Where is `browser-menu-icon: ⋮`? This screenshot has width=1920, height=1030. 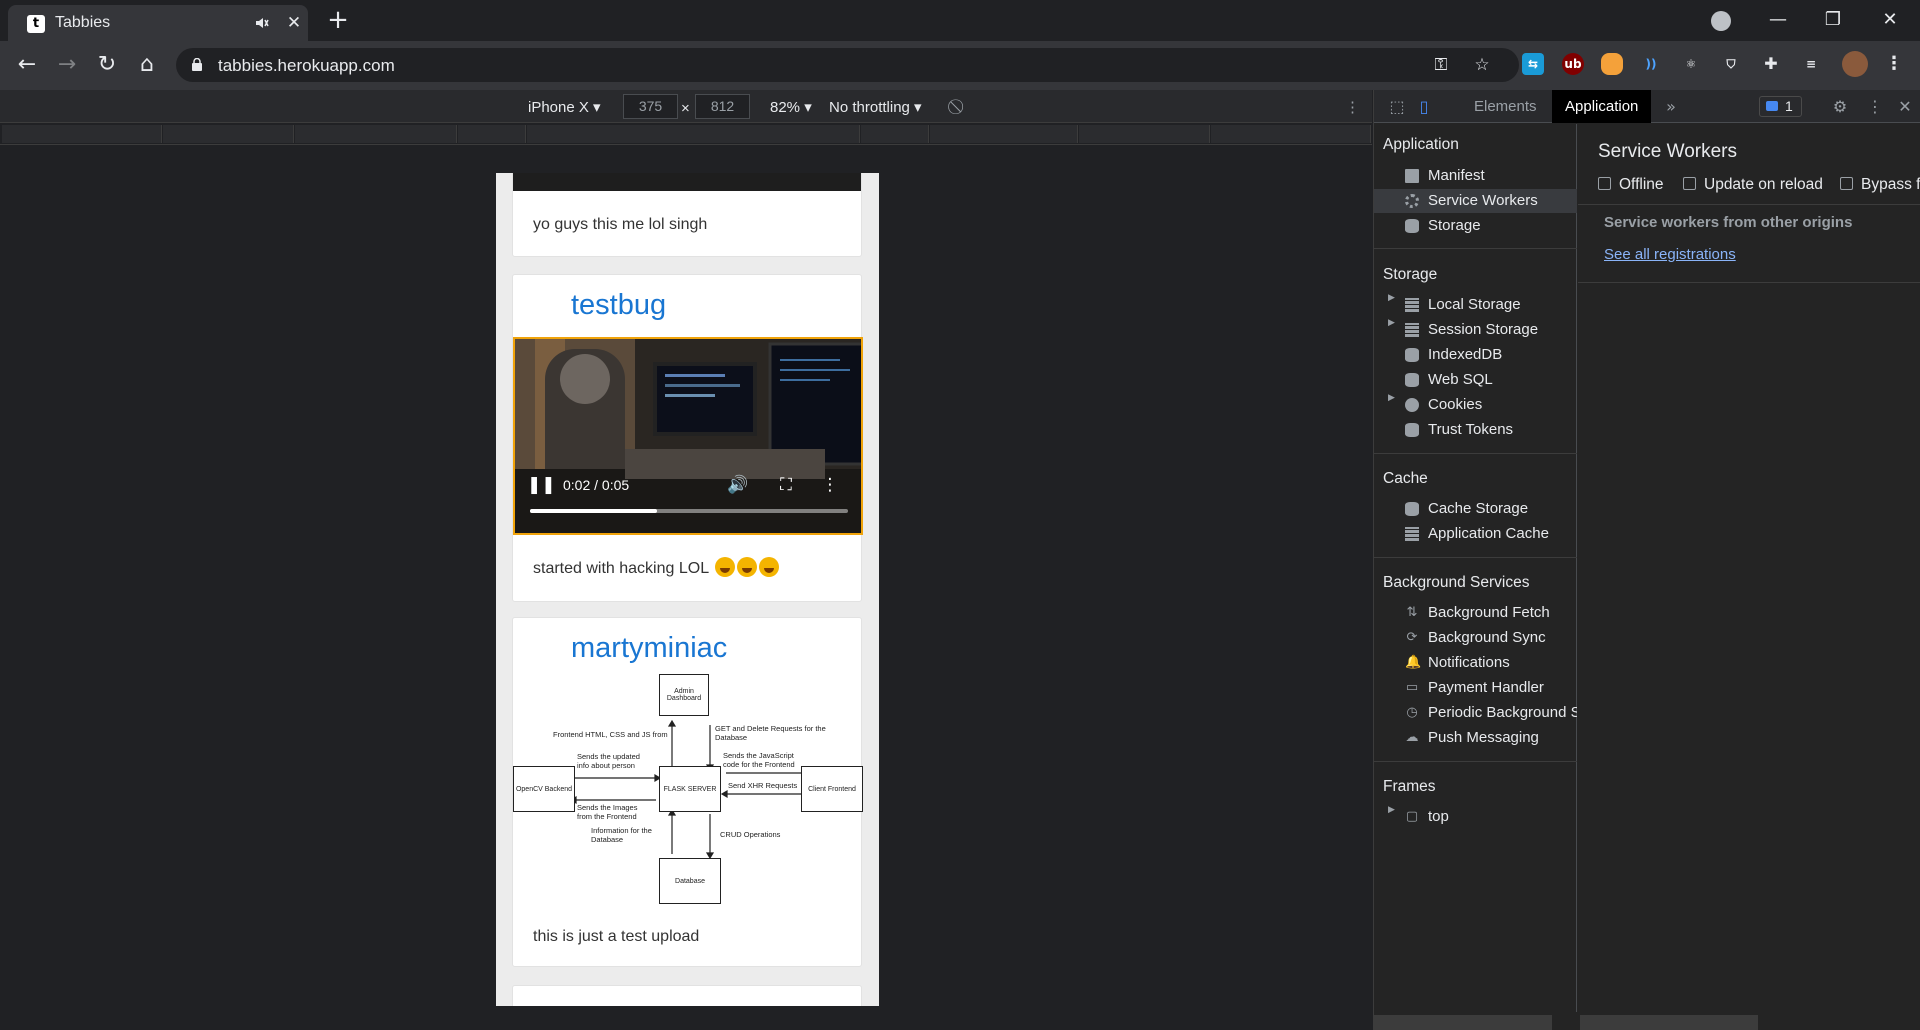
browser-menu-icon: ⋮ is located at coordinates (1894, 64).